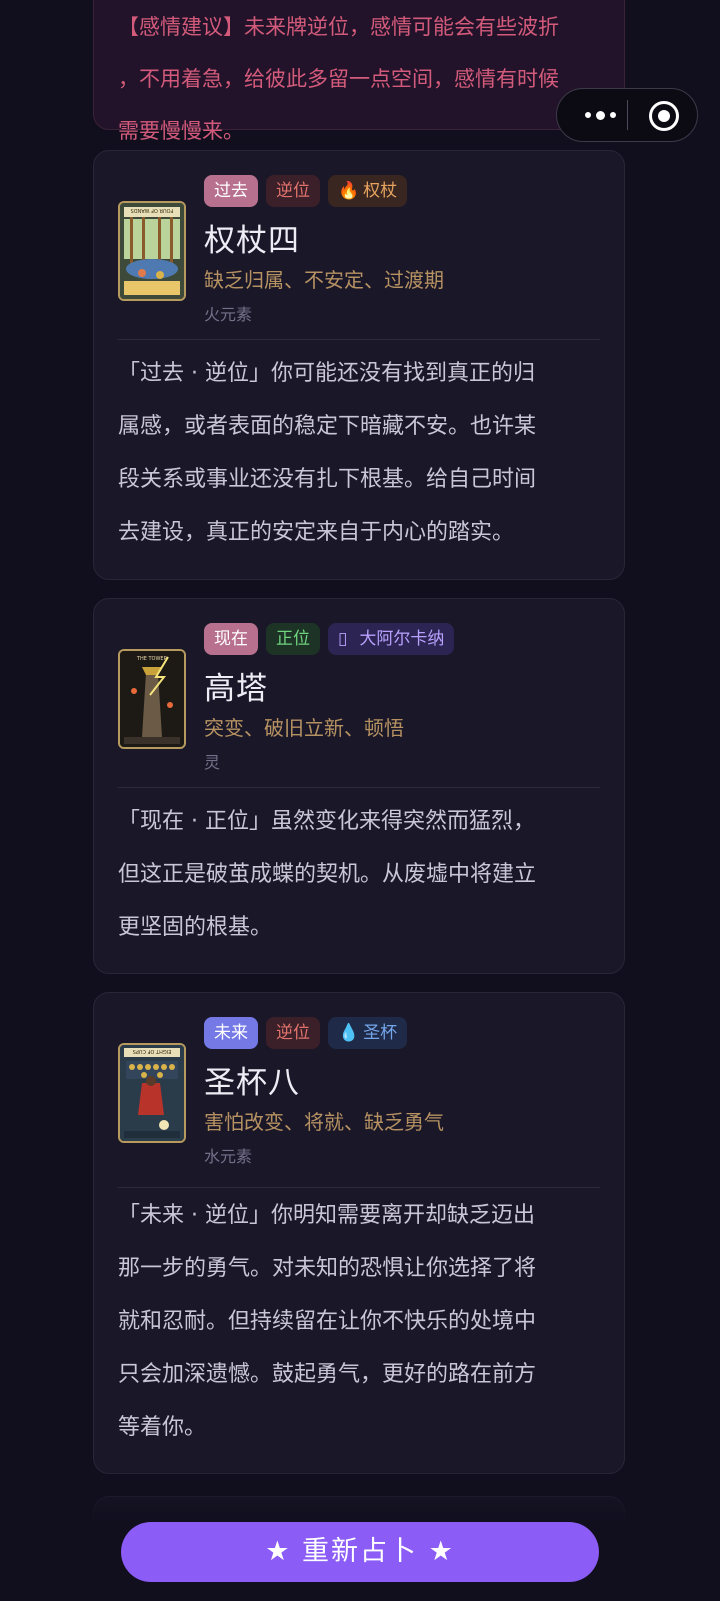 The image size is (720, 1601). Describe the element at coordinates (324, 1122) in the screenshot. I see `card-keywords: 害怕改变、将就、缺乏勇气` at that location.